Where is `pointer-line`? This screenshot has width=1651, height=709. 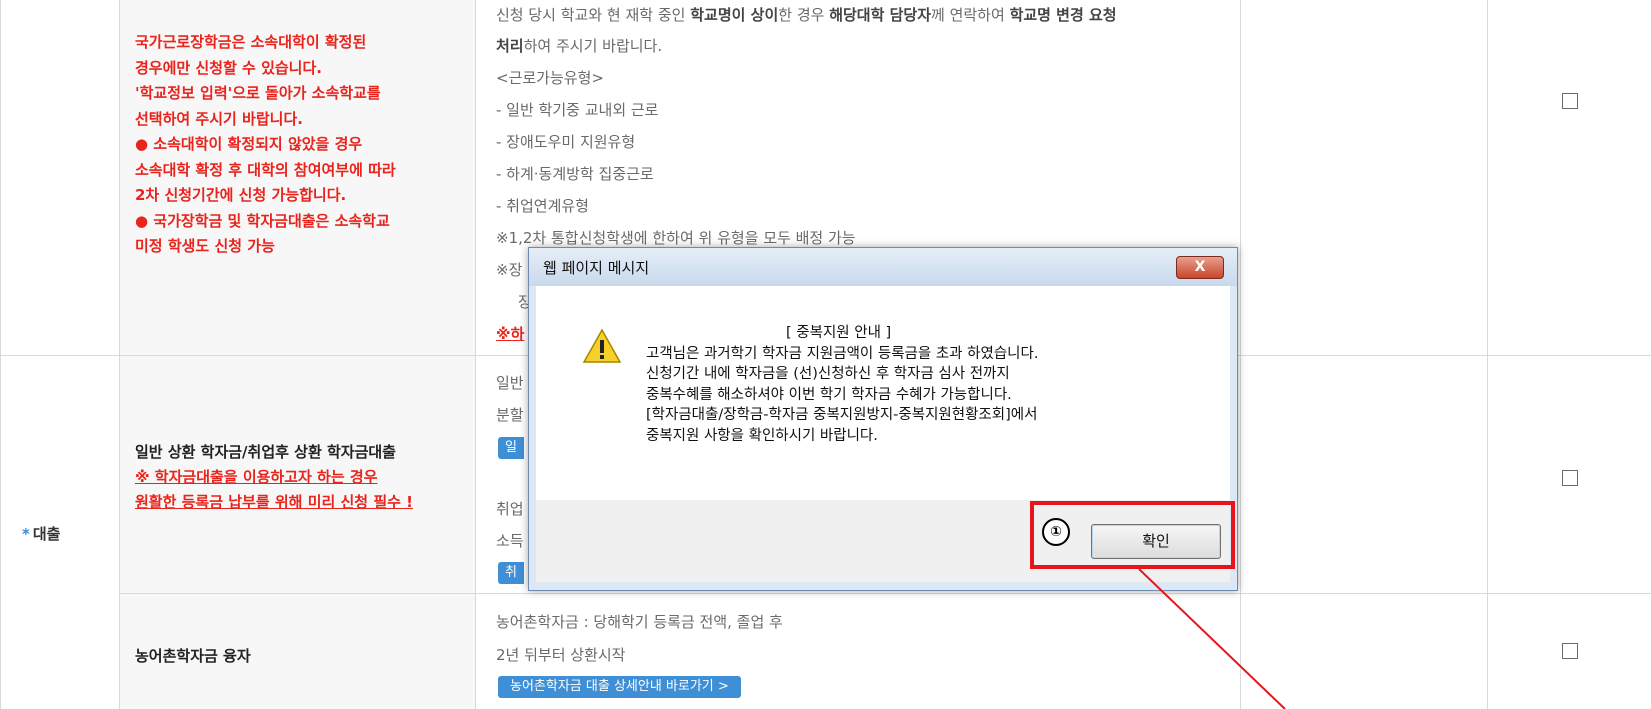
pointer-line is located at coordinates (1212, 638).